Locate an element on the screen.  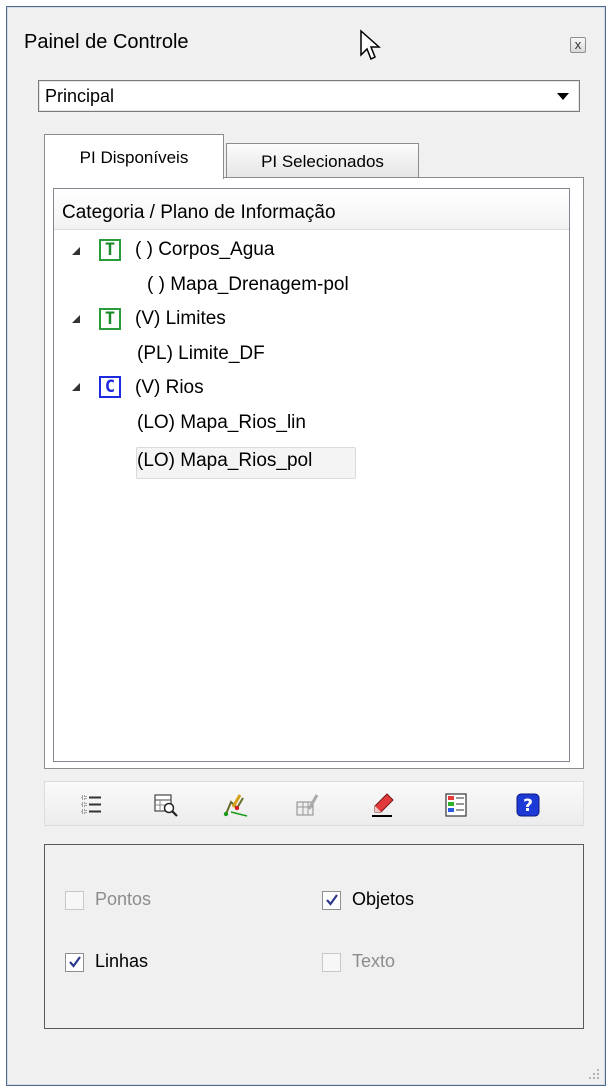
help-icon: ? is located at coordinates (528, 805).